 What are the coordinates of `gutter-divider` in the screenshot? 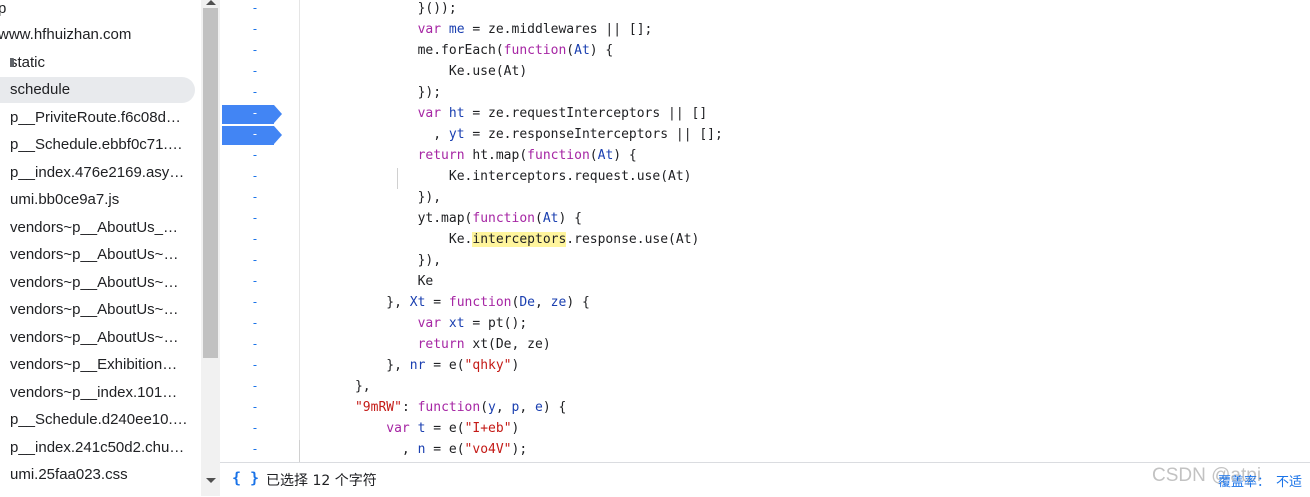 It's located at (299, 231).